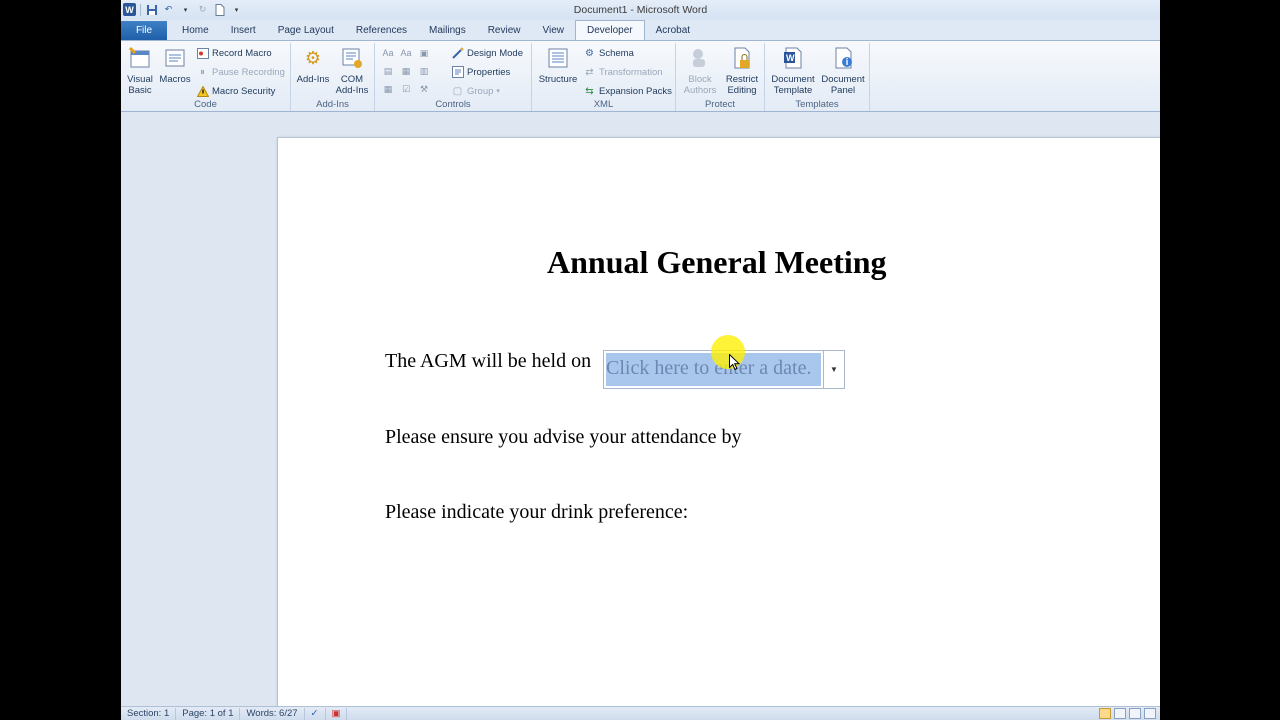 The height and width of the screenshot is (720, 1280). What do you see at coordinates (720, 104) in the screenshot?
I see `group-label-protect: Protect` at bounding box center [720, 104].